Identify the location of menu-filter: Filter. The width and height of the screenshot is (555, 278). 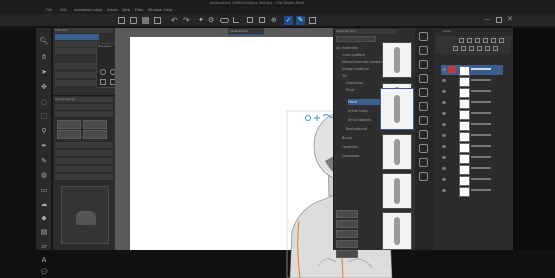
(139, 10).